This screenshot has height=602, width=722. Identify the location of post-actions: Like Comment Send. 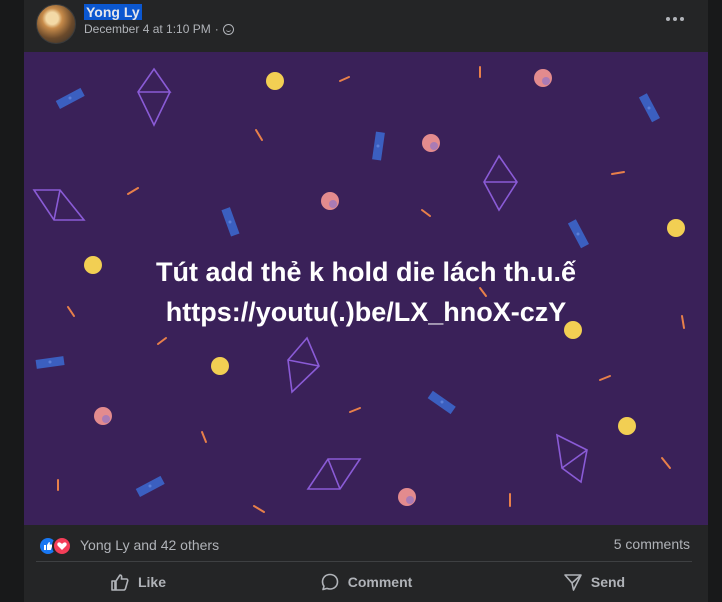
(366, 582).